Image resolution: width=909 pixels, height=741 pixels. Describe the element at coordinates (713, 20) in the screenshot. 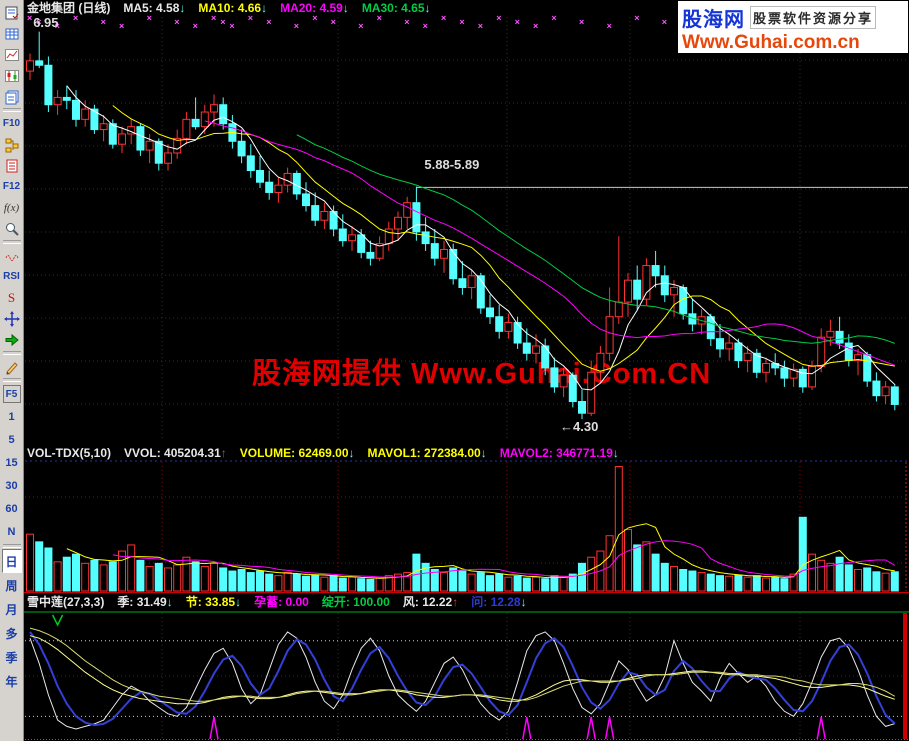

I see `banner-site-name: 股海网` at that location.